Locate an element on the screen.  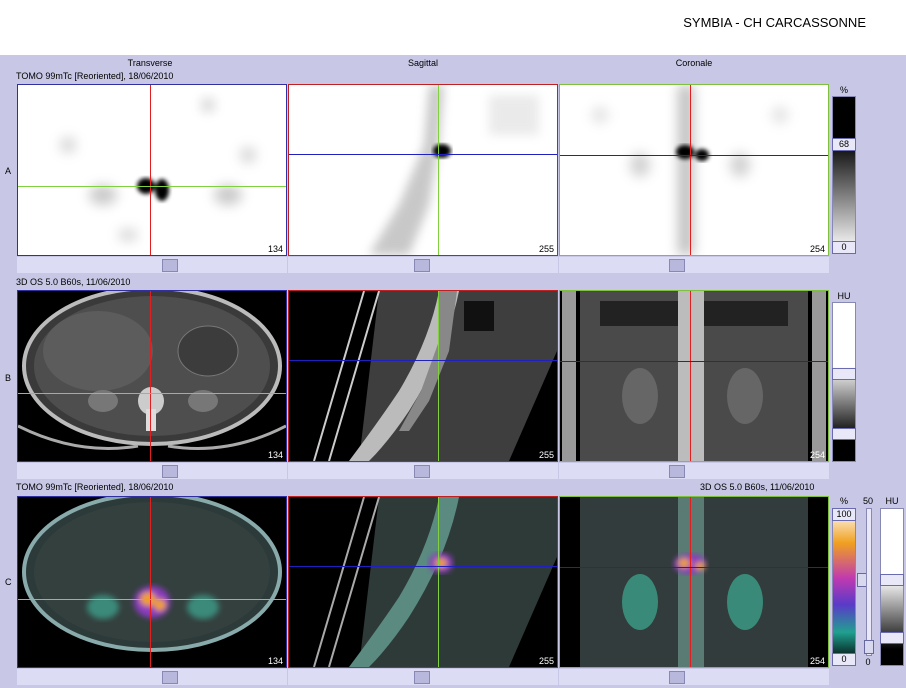
colorbar-c-pet is located at coordinates (844, 586).